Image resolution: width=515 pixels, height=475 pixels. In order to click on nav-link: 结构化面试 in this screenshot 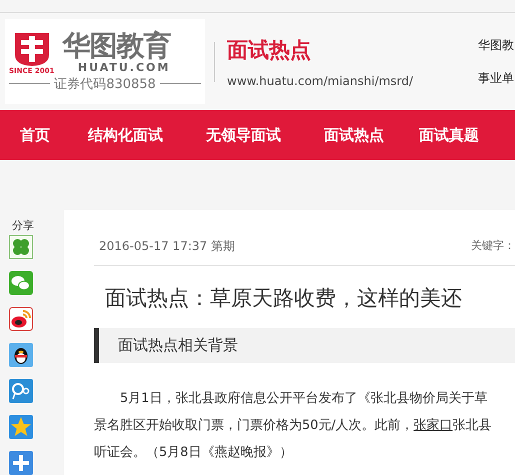, I will do `click(125, 135)`.